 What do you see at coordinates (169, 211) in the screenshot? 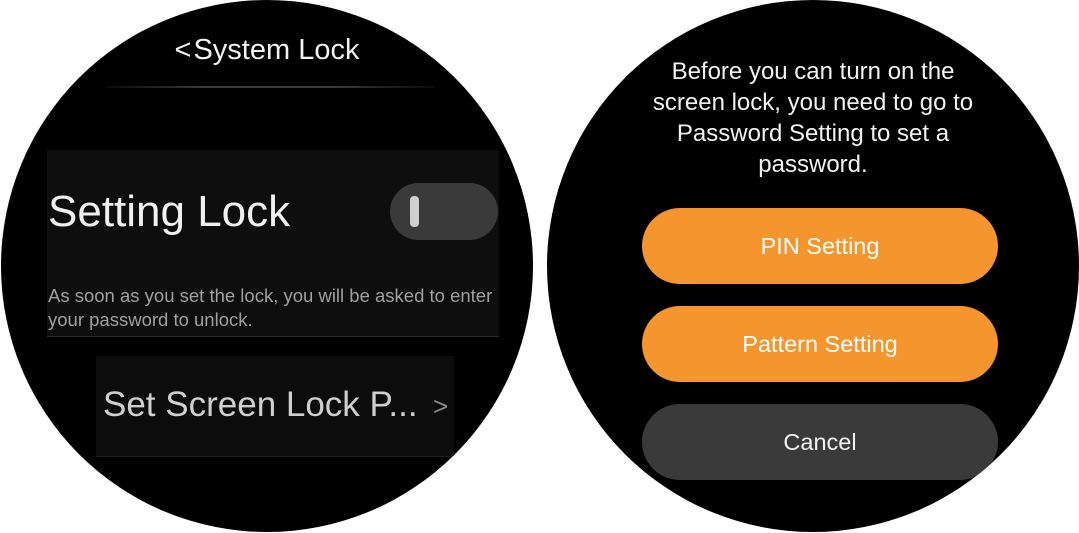
I see `setting-lock-label: Setting Lock` at bounding box center [169, 211].